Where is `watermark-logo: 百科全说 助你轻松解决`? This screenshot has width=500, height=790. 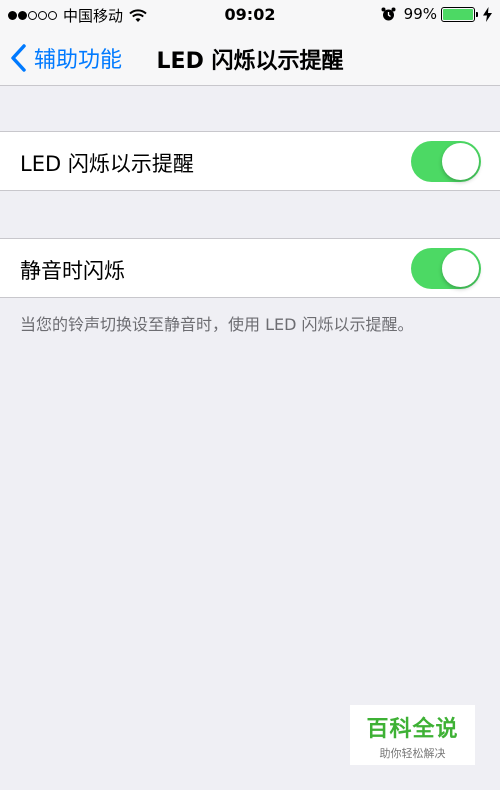
watermark-logo: 百科全说 助你轻松解决 is located at coordinates (412, 735).